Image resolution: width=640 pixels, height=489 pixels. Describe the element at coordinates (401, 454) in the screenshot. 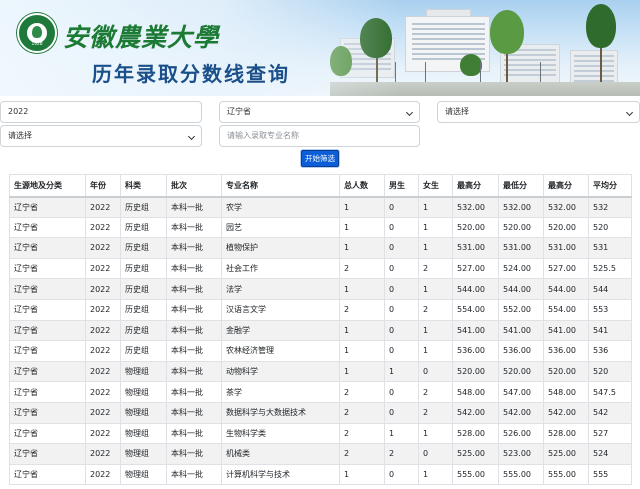

I see `cell-male-count: 2` at that location.